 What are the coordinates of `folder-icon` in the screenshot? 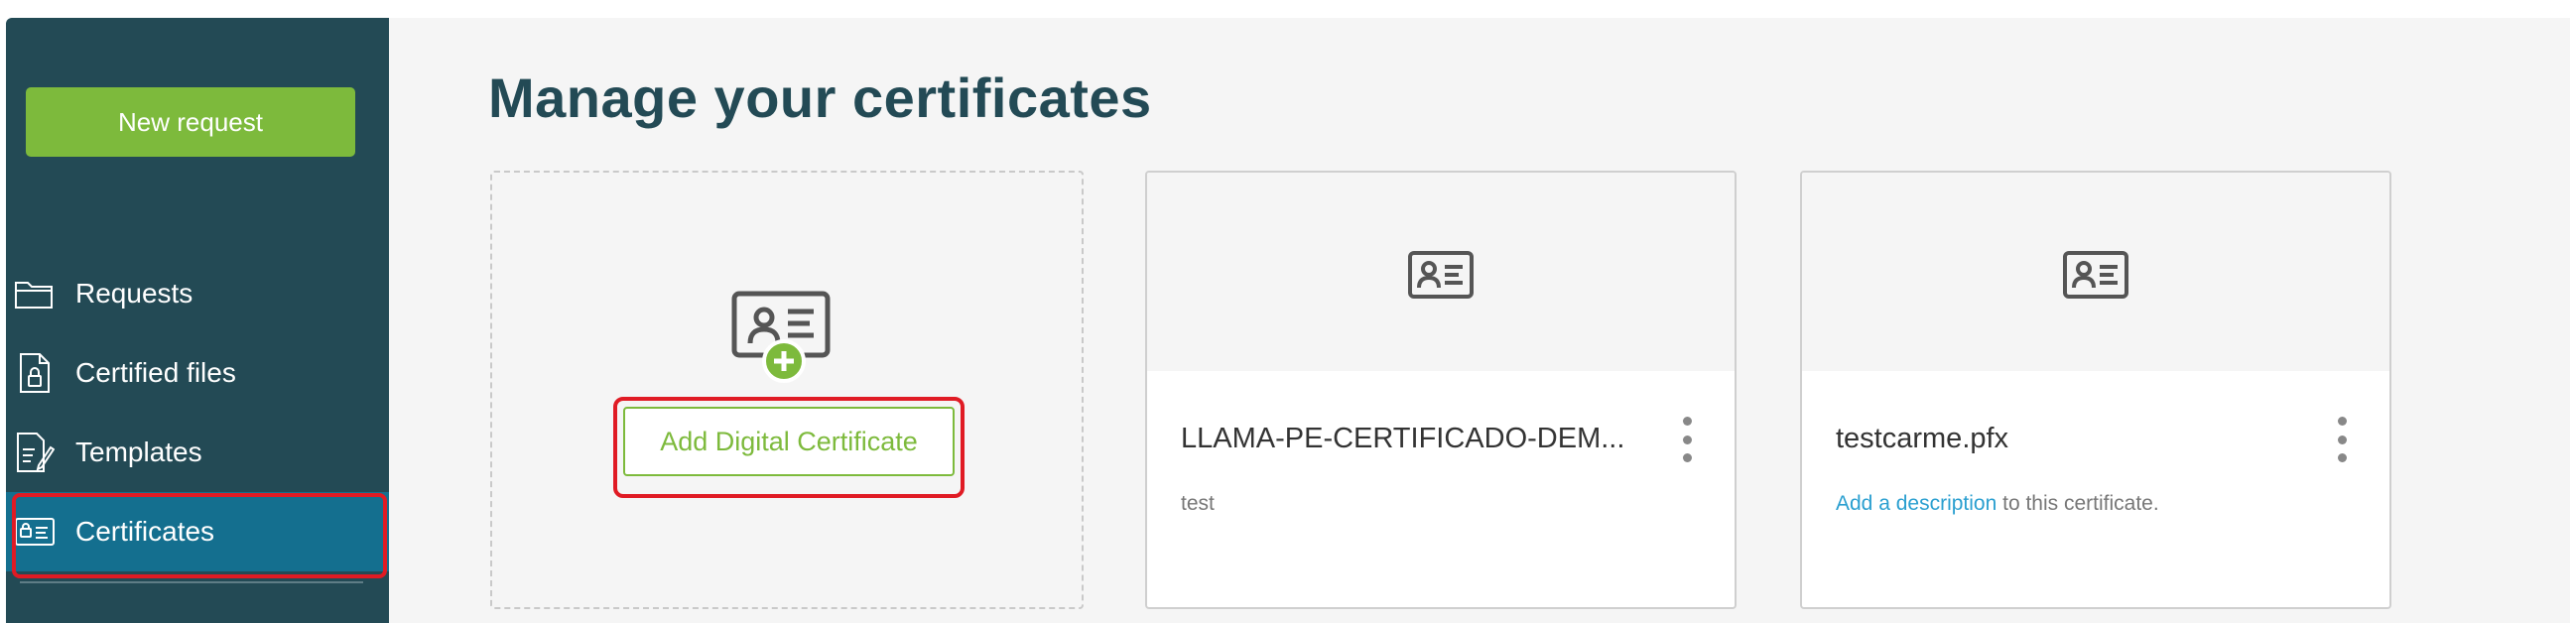 It's located at (35, 293).